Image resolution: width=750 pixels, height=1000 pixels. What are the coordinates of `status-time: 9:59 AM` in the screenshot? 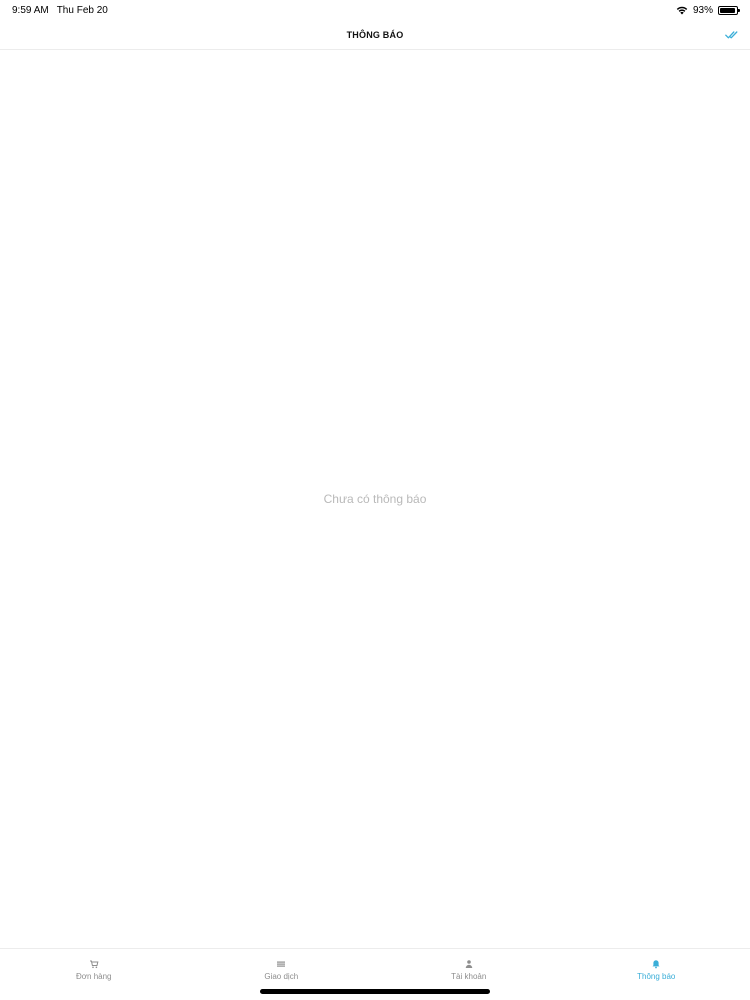 It's located at (30, 10).